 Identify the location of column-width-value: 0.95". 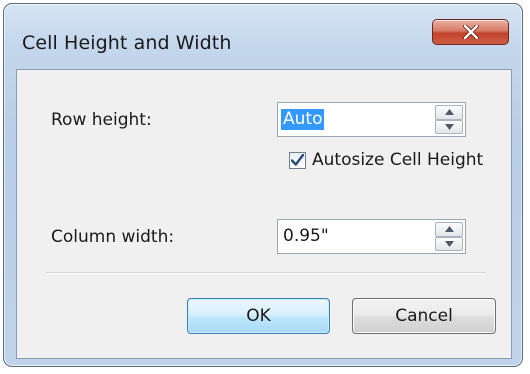
(306, 236).